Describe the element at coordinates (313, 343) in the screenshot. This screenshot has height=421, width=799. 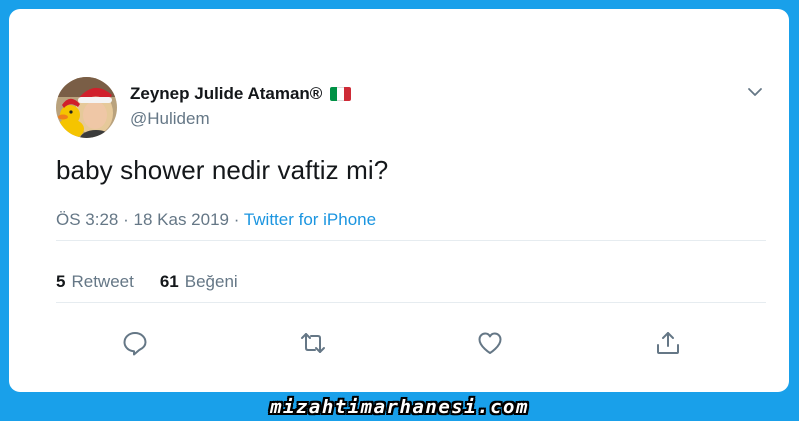
I see `retweet-icon` at that location.